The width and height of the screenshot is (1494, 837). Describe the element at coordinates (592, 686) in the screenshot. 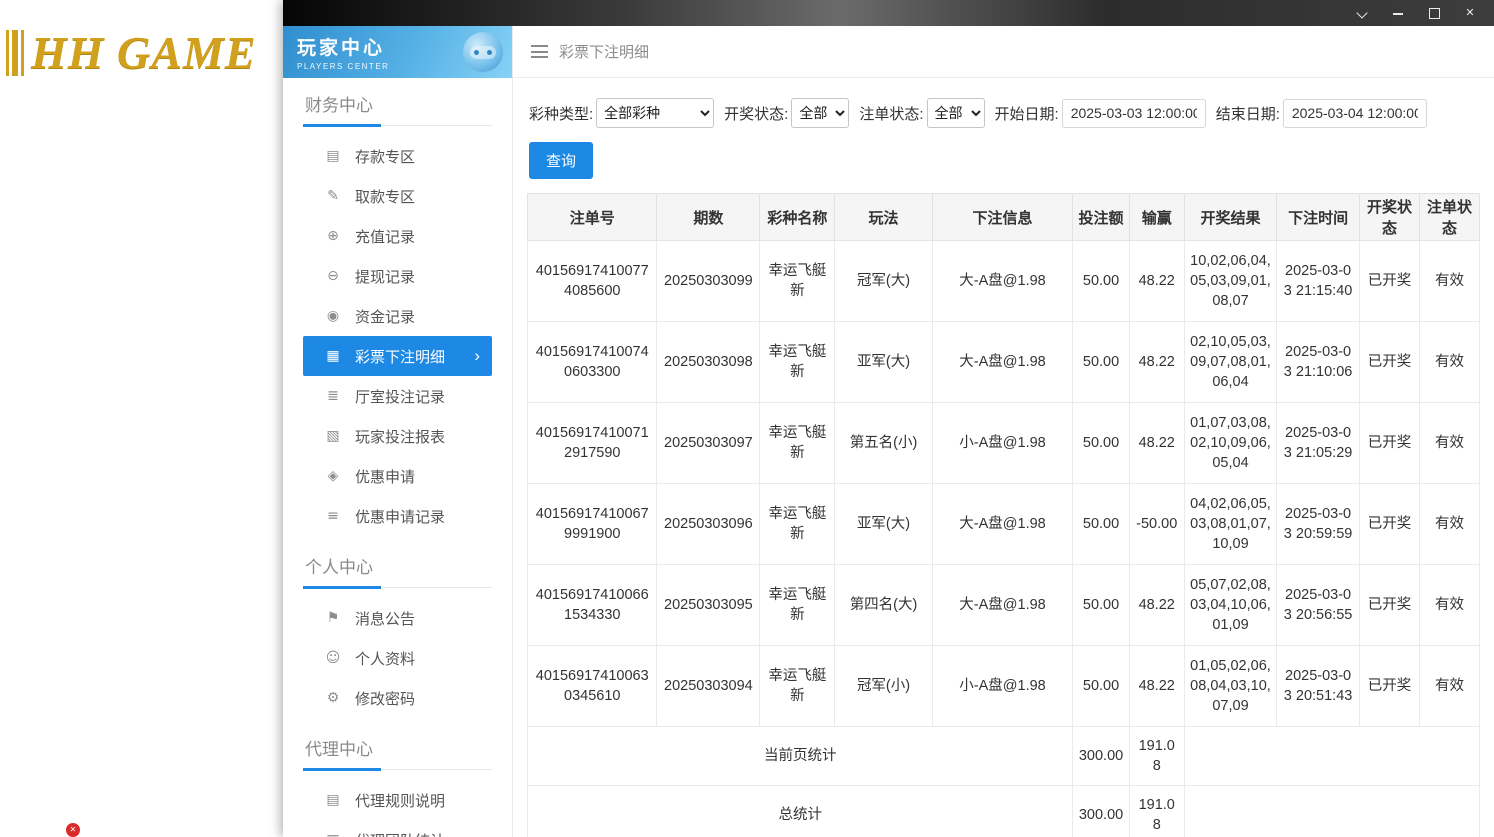

I see `cell-bet-id: 401569174100630345610` at that location.